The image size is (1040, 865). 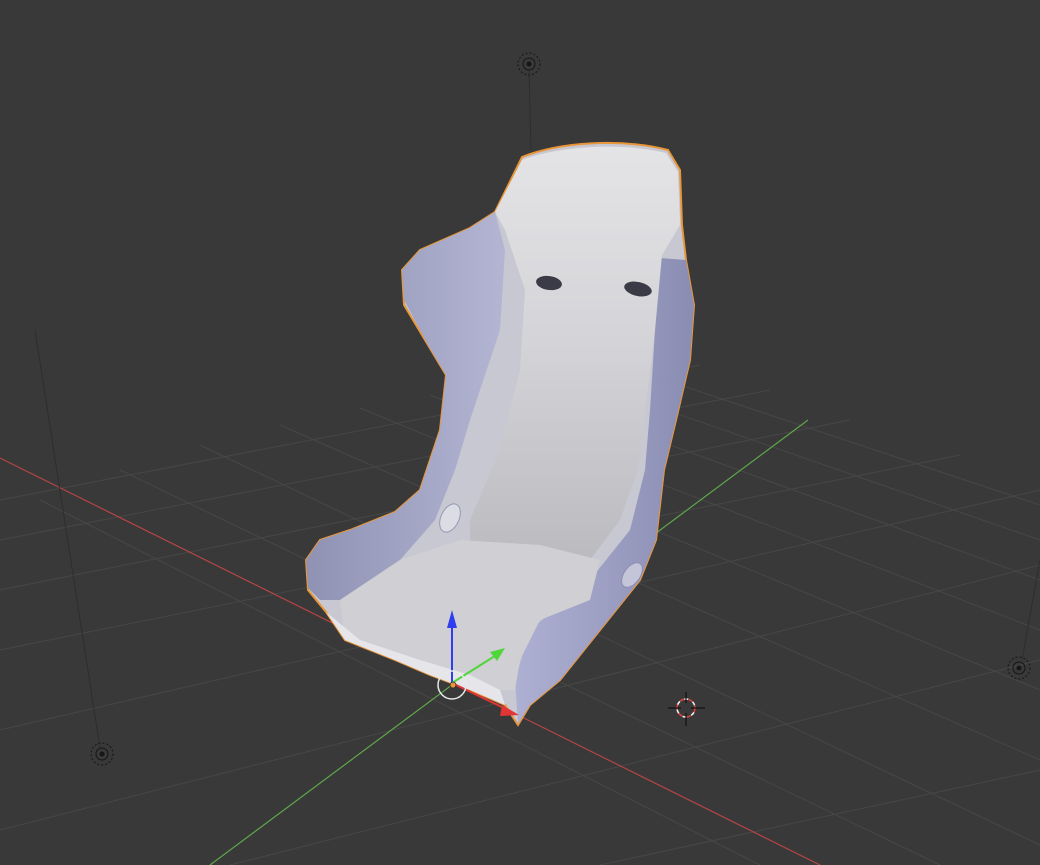 What do you see at coordinates (67, 539) in the screenshot?
I see `lamp-guide-left` at bounding box center [67, 539].